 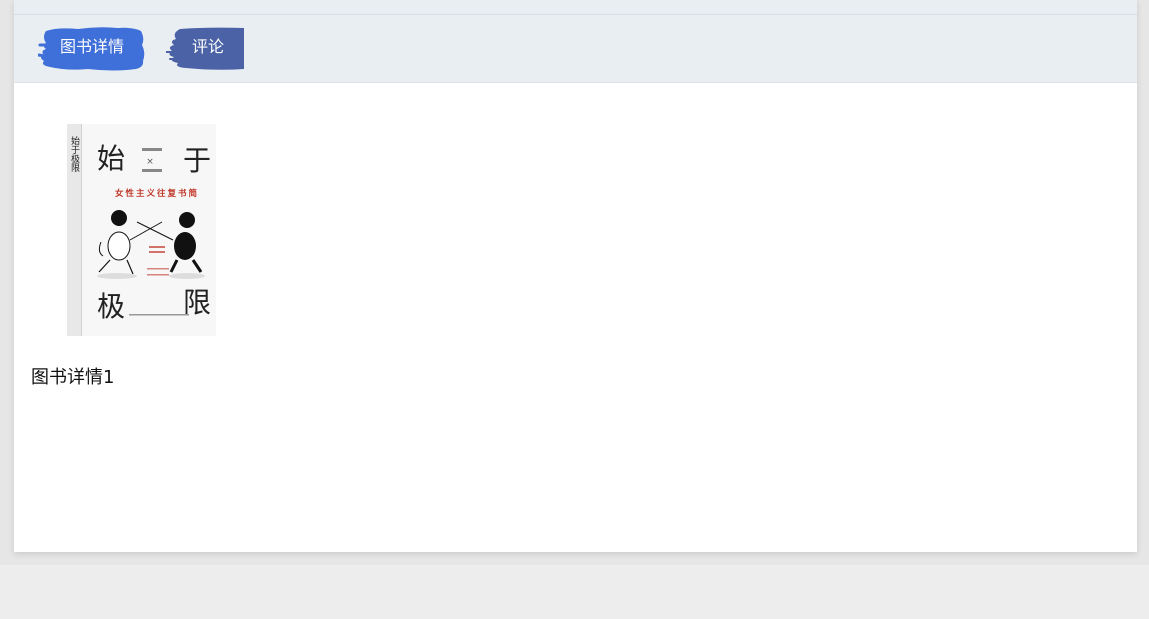 What do you see at coordinates (197, 160) in the screenshot?
I see `svg-text: 于` at bounding box center [197, 160].